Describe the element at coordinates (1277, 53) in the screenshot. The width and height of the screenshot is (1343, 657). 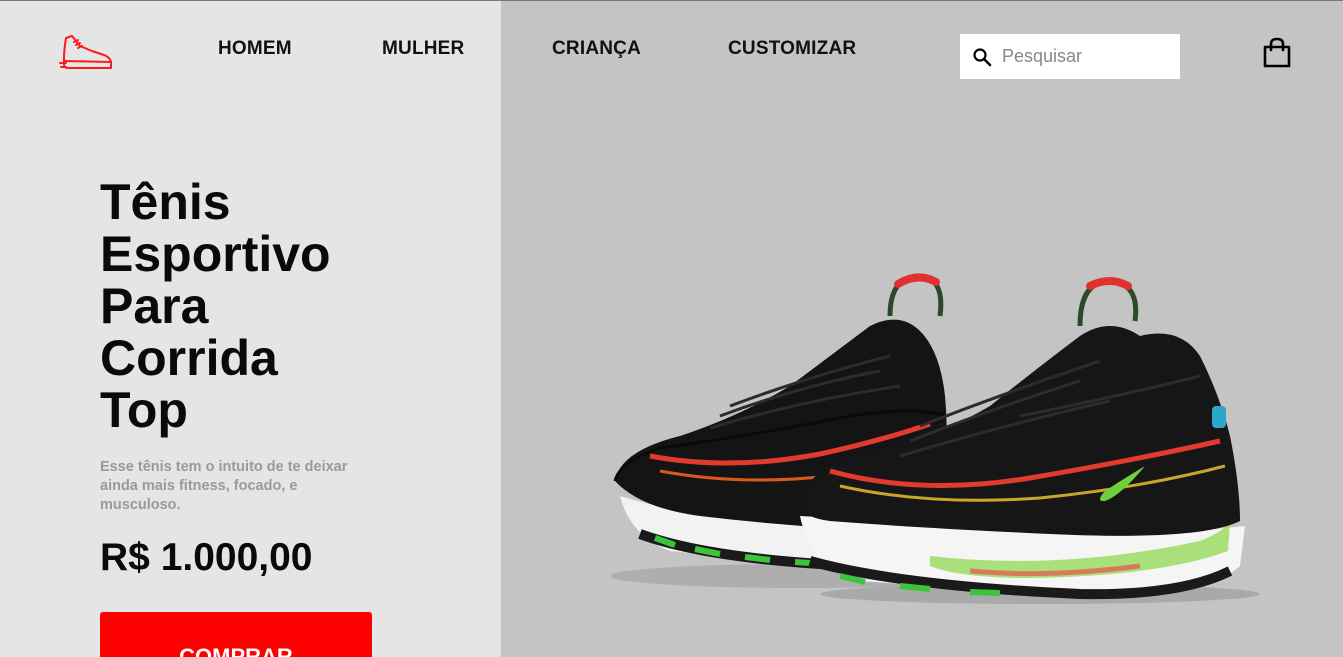
I see `shopping-bag-icon` at that location.